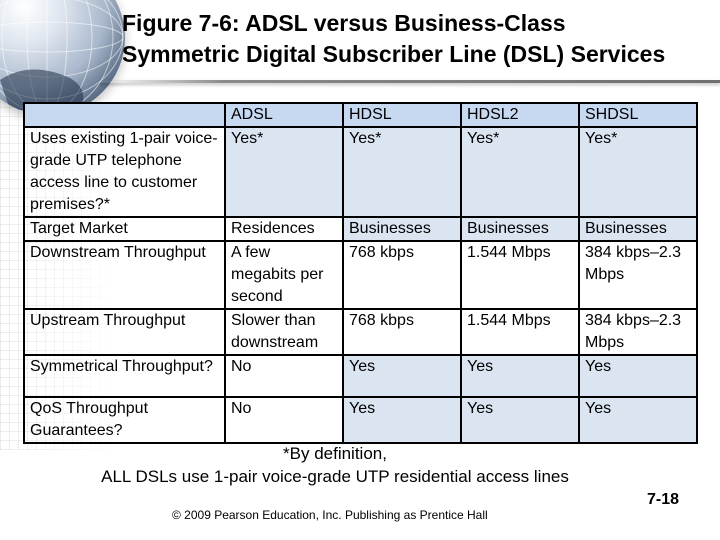  What do you see at coordinates (638, 172) in the screenshot?
I see `cell-shdsl: Yes*` at bounding box center [638, 172].